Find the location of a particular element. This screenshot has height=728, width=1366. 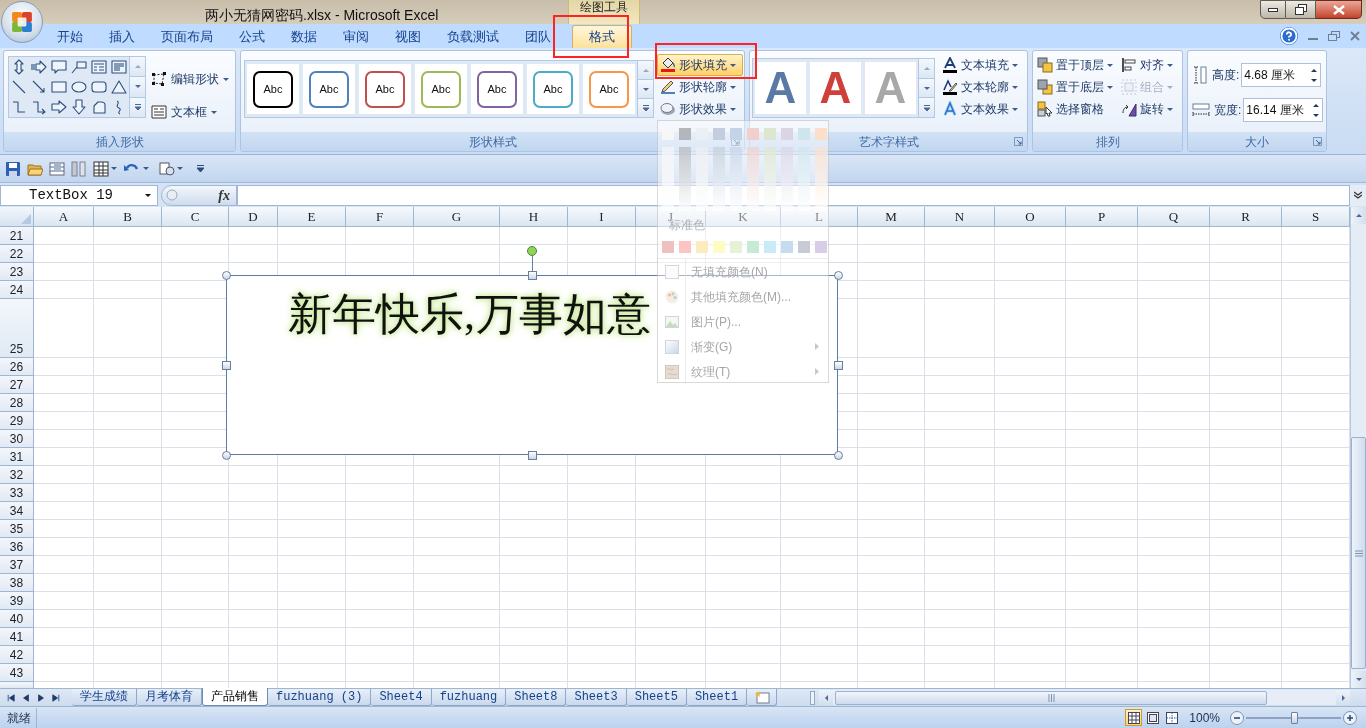

arrange-button: 旋转 is located at coordinates (1151, 109).